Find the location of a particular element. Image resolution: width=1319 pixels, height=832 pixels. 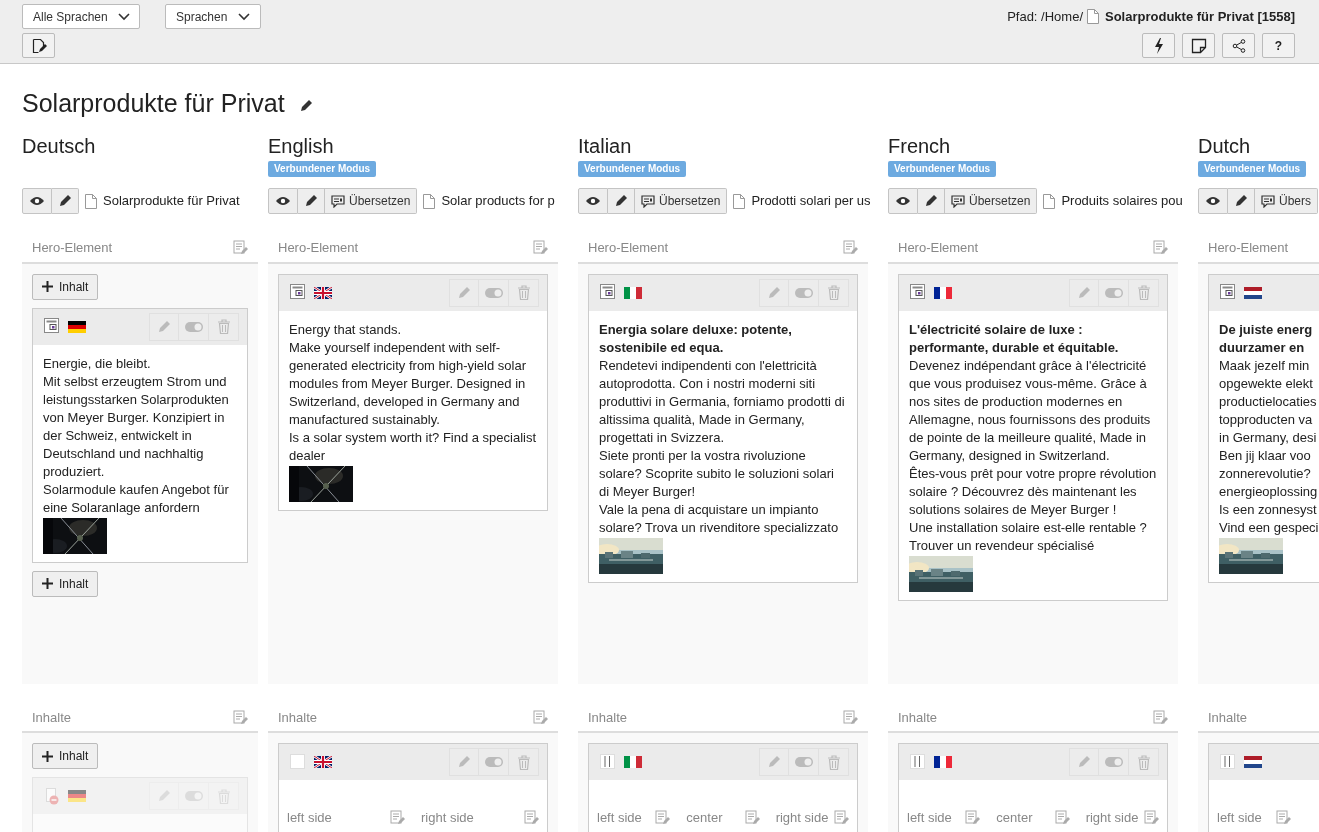

share-icon is located at coordinates (1238, 45).